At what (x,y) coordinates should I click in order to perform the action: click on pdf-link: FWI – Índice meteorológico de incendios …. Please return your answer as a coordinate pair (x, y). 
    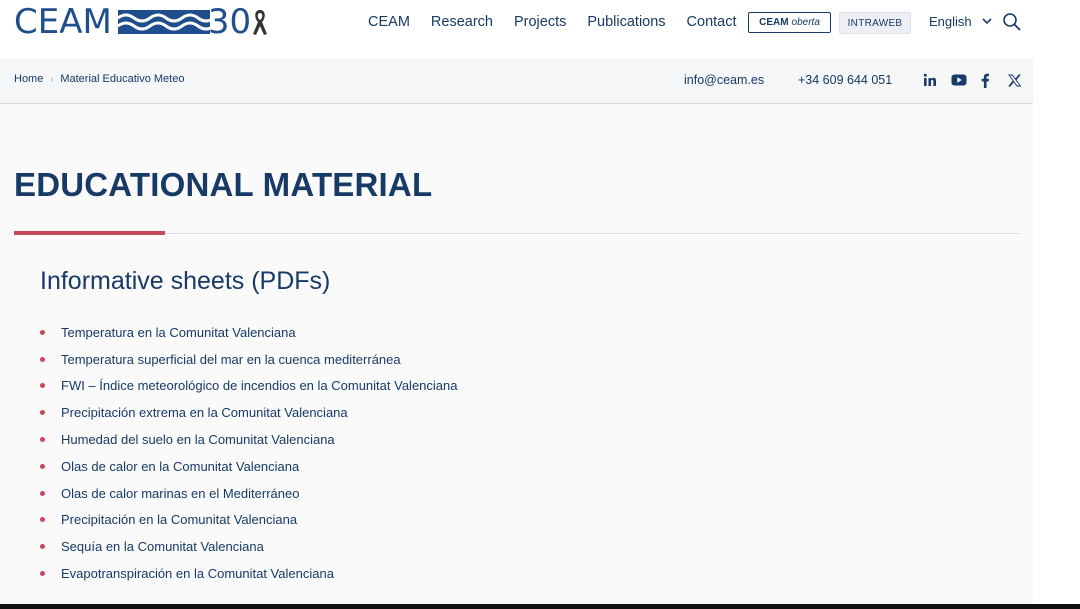
    Looking at the image, I should click on (259, 385).